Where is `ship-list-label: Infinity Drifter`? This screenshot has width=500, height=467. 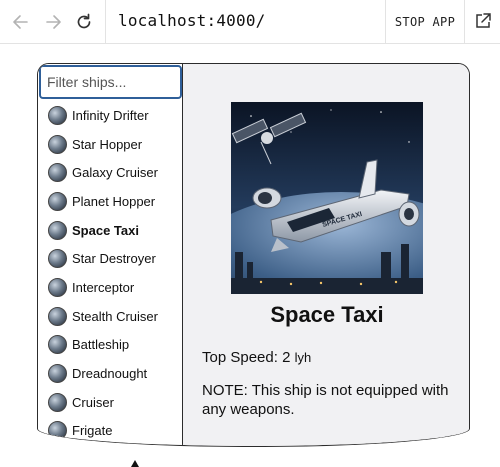 ship-list-label: Infinity Drifter is located at coordinates (110, 115).